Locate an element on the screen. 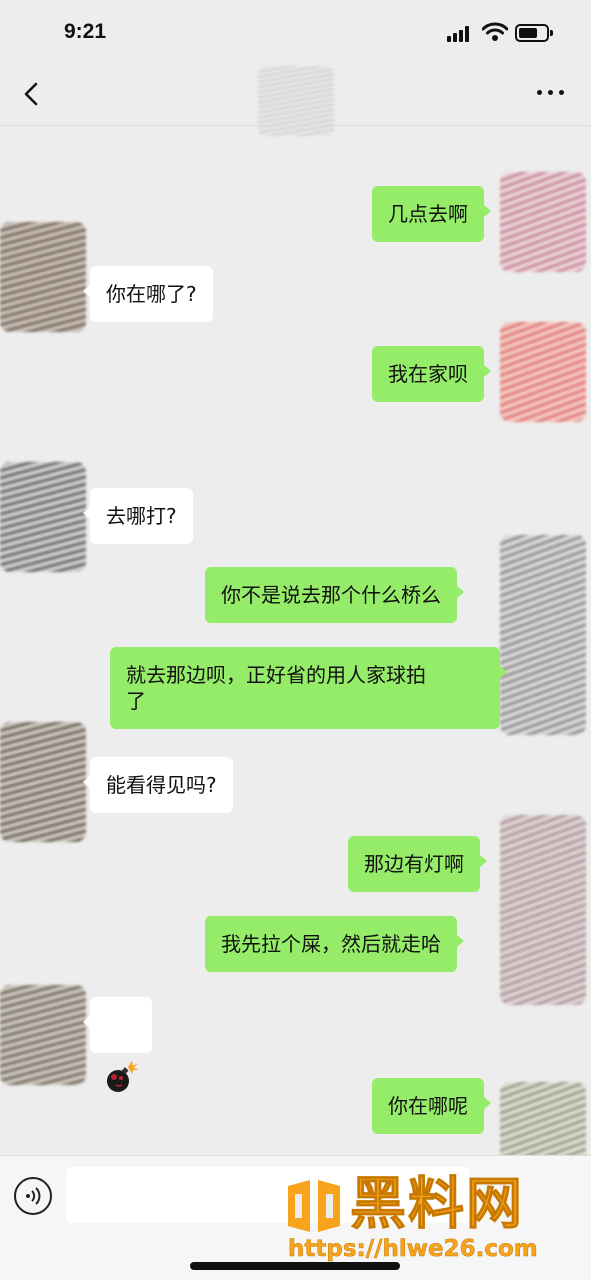 This screenshot has height=1280, width=591. wifi-icon is located at coordinates (495, 31).